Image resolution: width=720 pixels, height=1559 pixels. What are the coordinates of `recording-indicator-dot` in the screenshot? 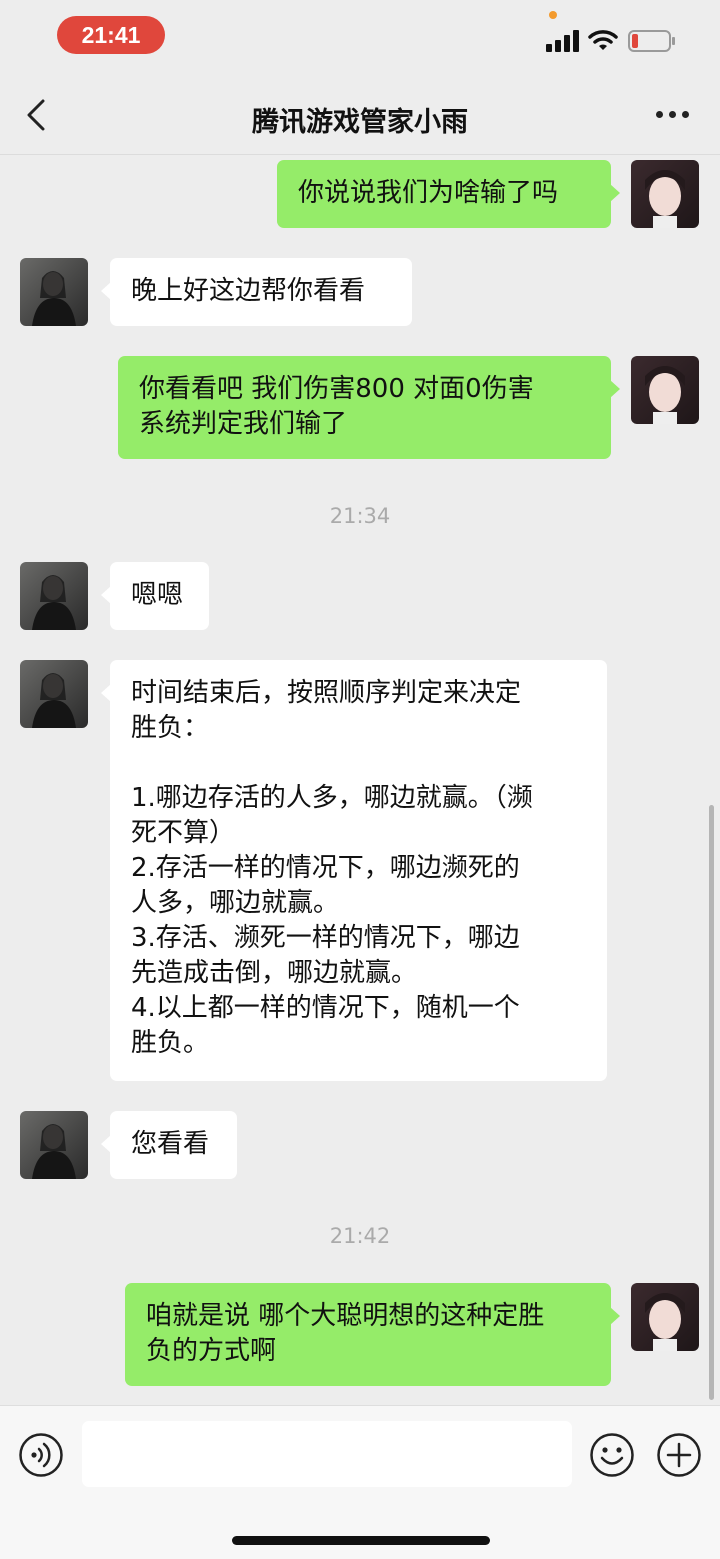 It's located at (553, 15).